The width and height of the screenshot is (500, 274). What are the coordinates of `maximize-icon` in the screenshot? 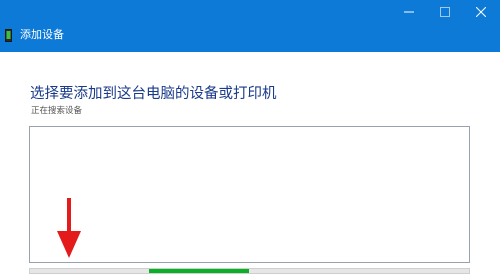 It's located at (445, 12).